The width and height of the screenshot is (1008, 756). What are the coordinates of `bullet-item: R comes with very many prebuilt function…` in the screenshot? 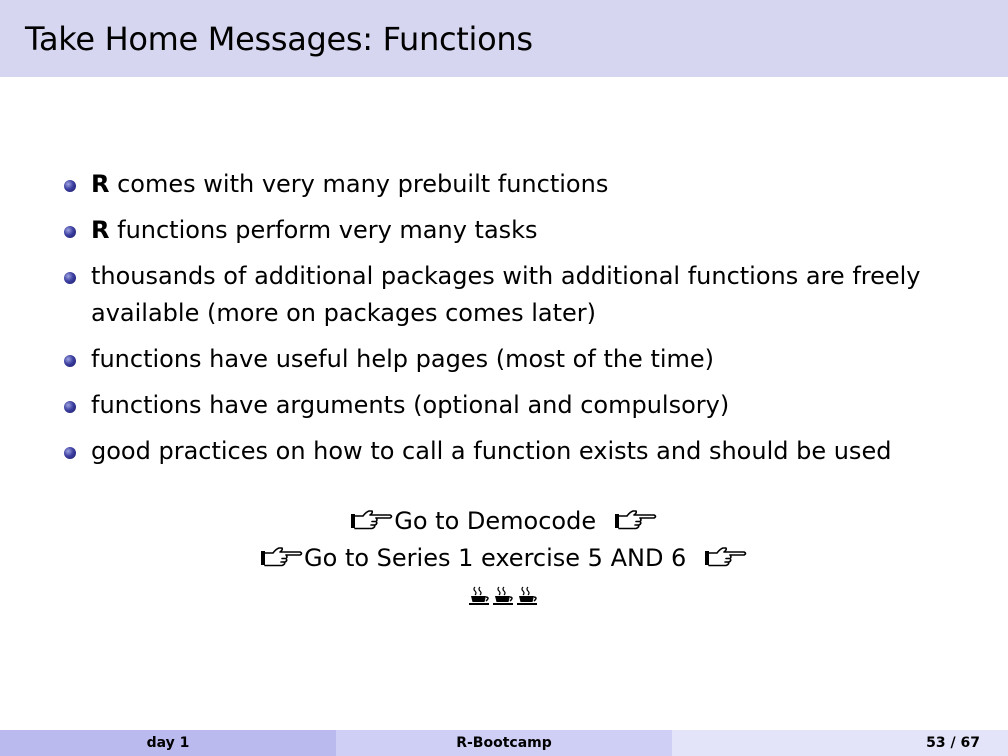 It's located at (517, 184).